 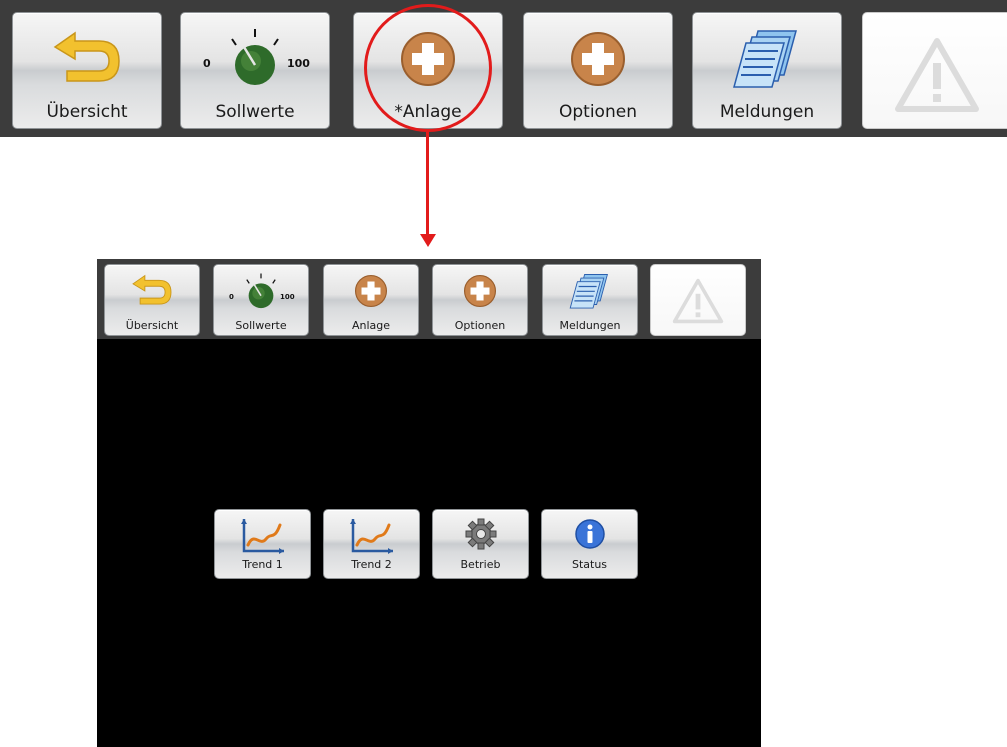 What do you see at coordinates (480, 564) in the screenshot?
I see `operation-label: Betrieb` at bounding box center [480, 564].